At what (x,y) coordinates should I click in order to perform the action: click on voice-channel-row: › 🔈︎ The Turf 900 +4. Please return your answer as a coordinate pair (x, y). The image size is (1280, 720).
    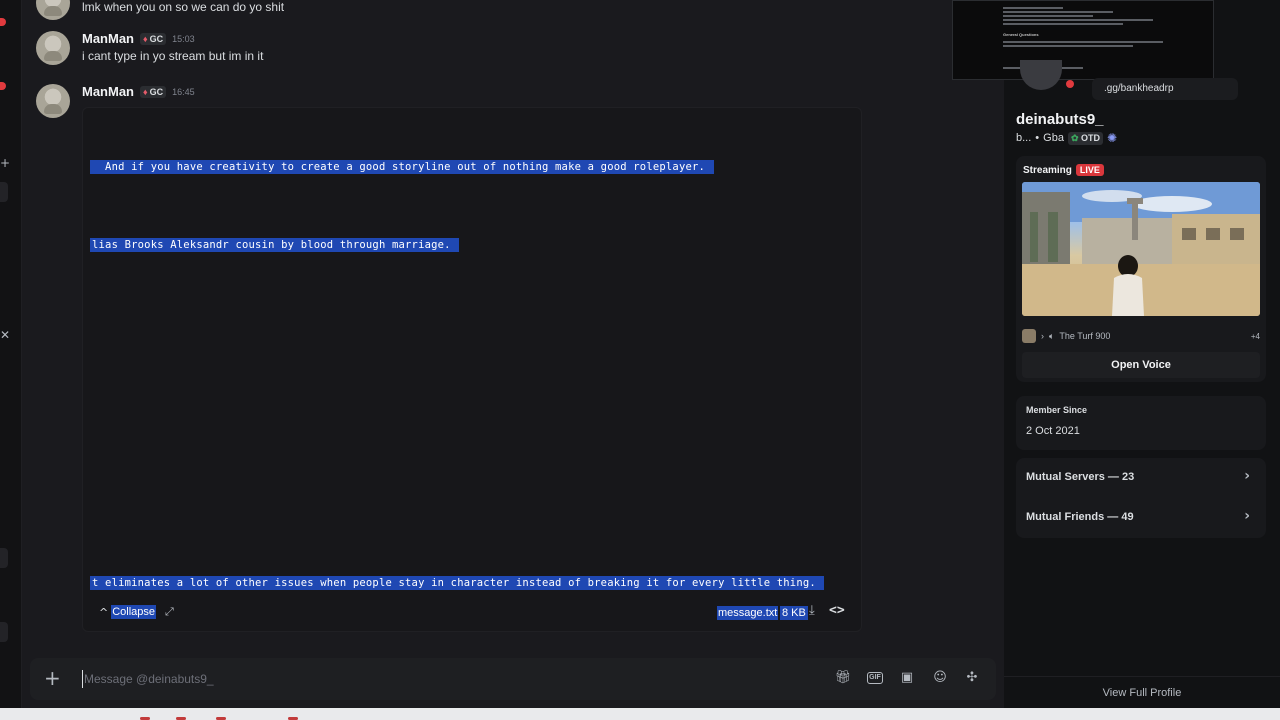
    Looking at the image, I should click on (1141, 336).